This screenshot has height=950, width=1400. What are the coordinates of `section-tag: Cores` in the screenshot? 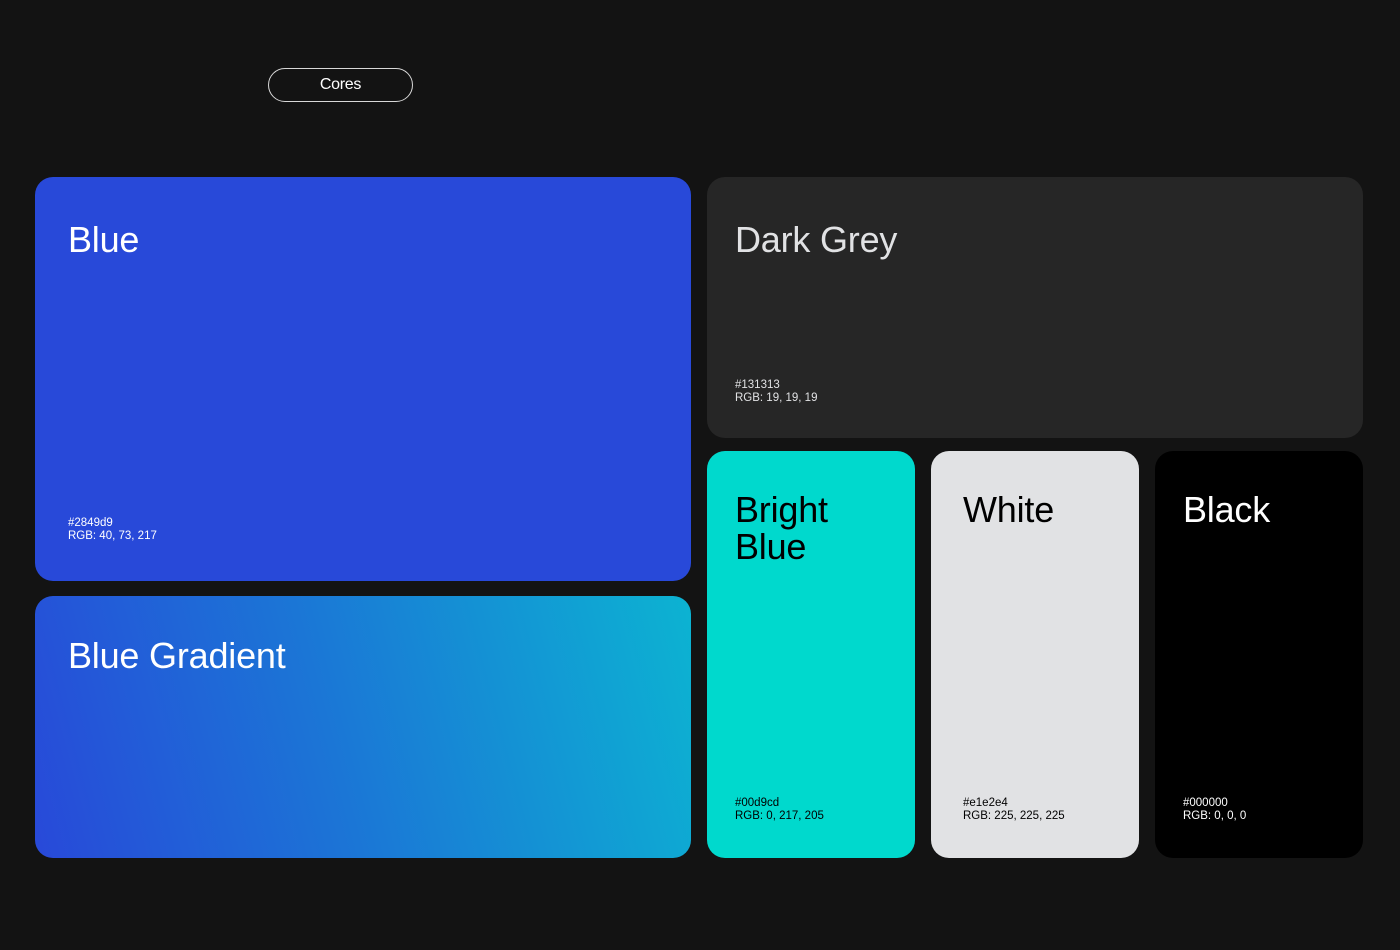 It's located at (340, 85).